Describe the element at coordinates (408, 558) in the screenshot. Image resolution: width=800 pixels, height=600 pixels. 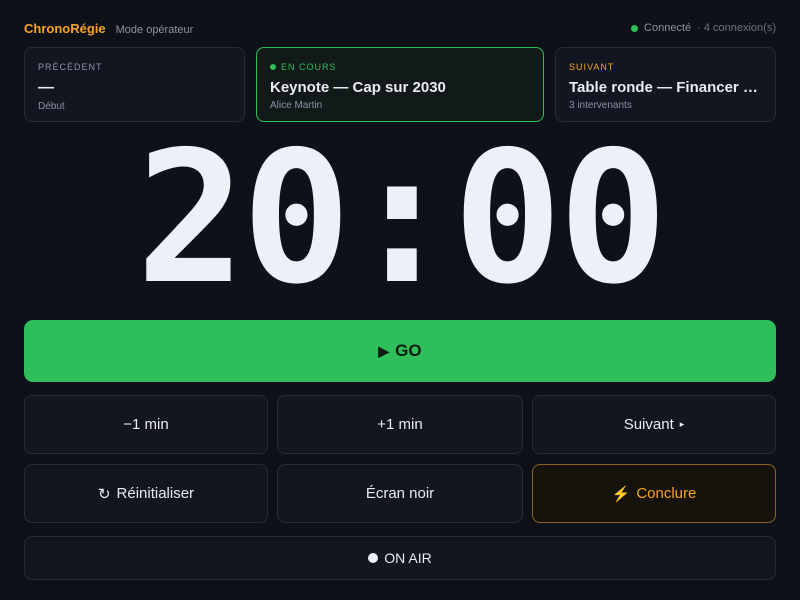
I see `on-air-label: ON AIR` at that location.